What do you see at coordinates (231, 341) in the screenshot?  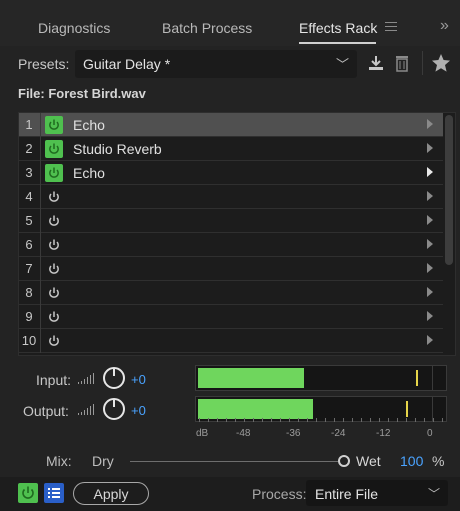 I see `rack-slot: 10` at bounding box center [231, 341].